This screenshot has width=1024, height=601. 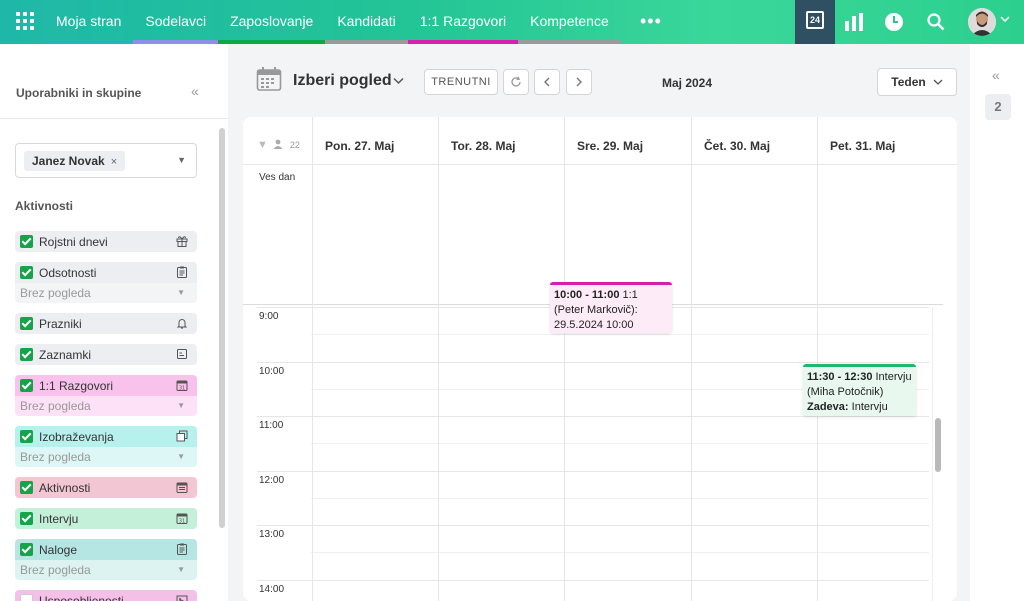 What do you see at coordinates (182, 597) in the screenshot?
I see `image-icon` at bounding box center [182, 597].